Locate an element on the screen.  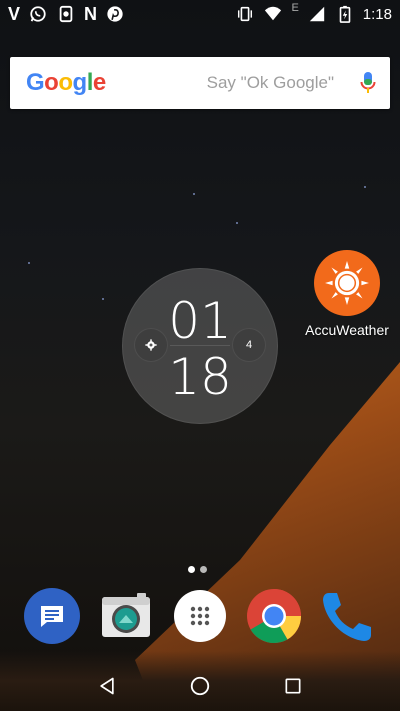
cell-signal-icon is located at coordinates (317, 14).